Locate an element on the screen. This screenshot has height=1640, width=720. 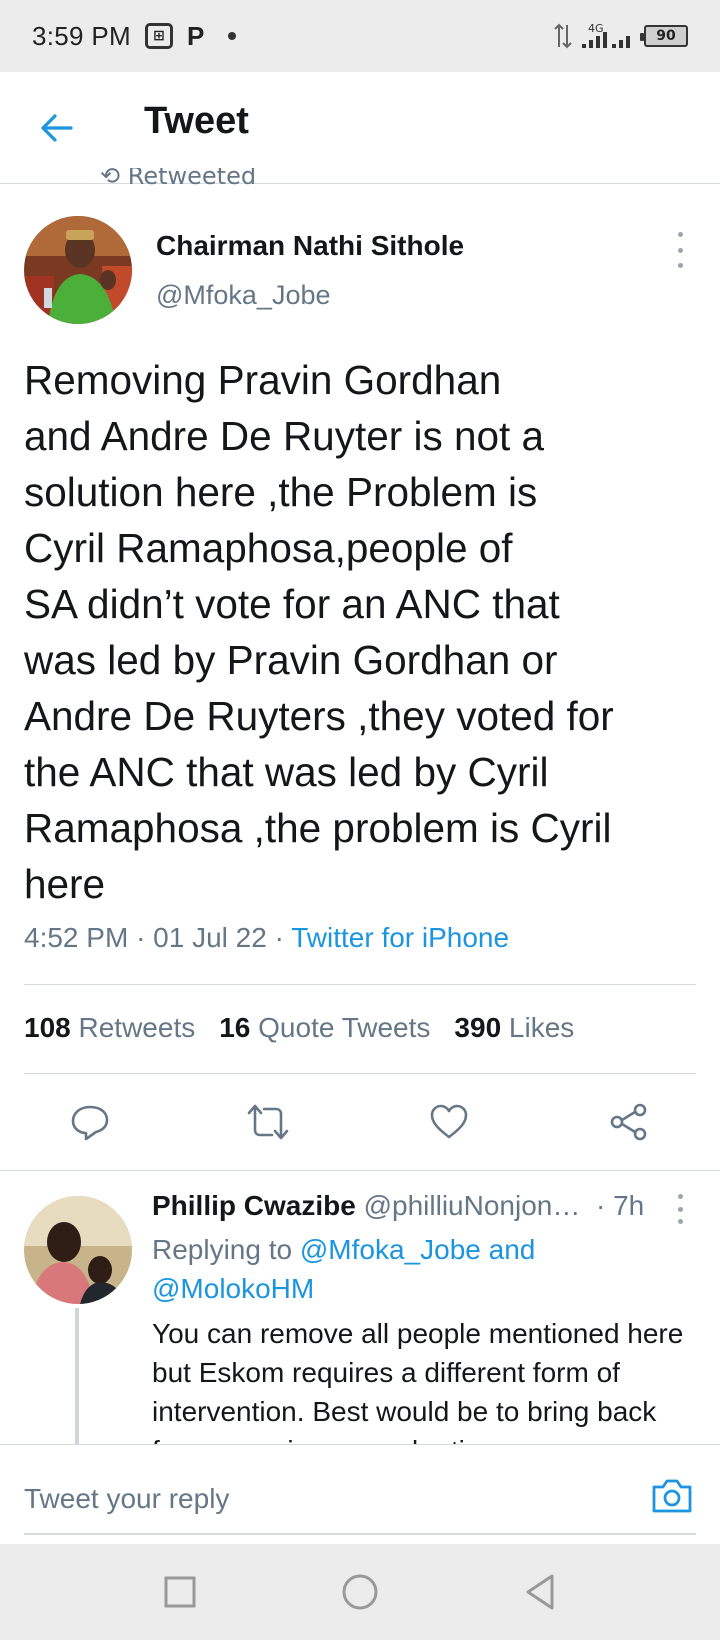
square-icon is located at coordinates (180, 1592).